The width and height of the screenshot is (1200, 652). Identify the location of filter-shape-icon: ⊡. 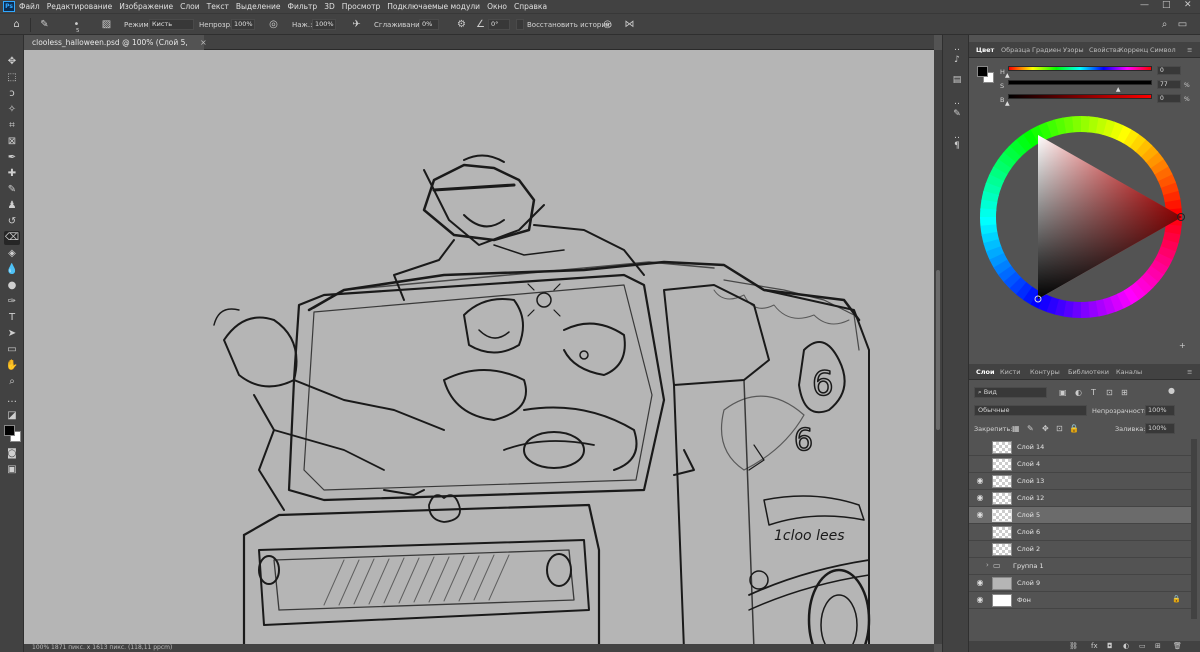
(1109, 392).